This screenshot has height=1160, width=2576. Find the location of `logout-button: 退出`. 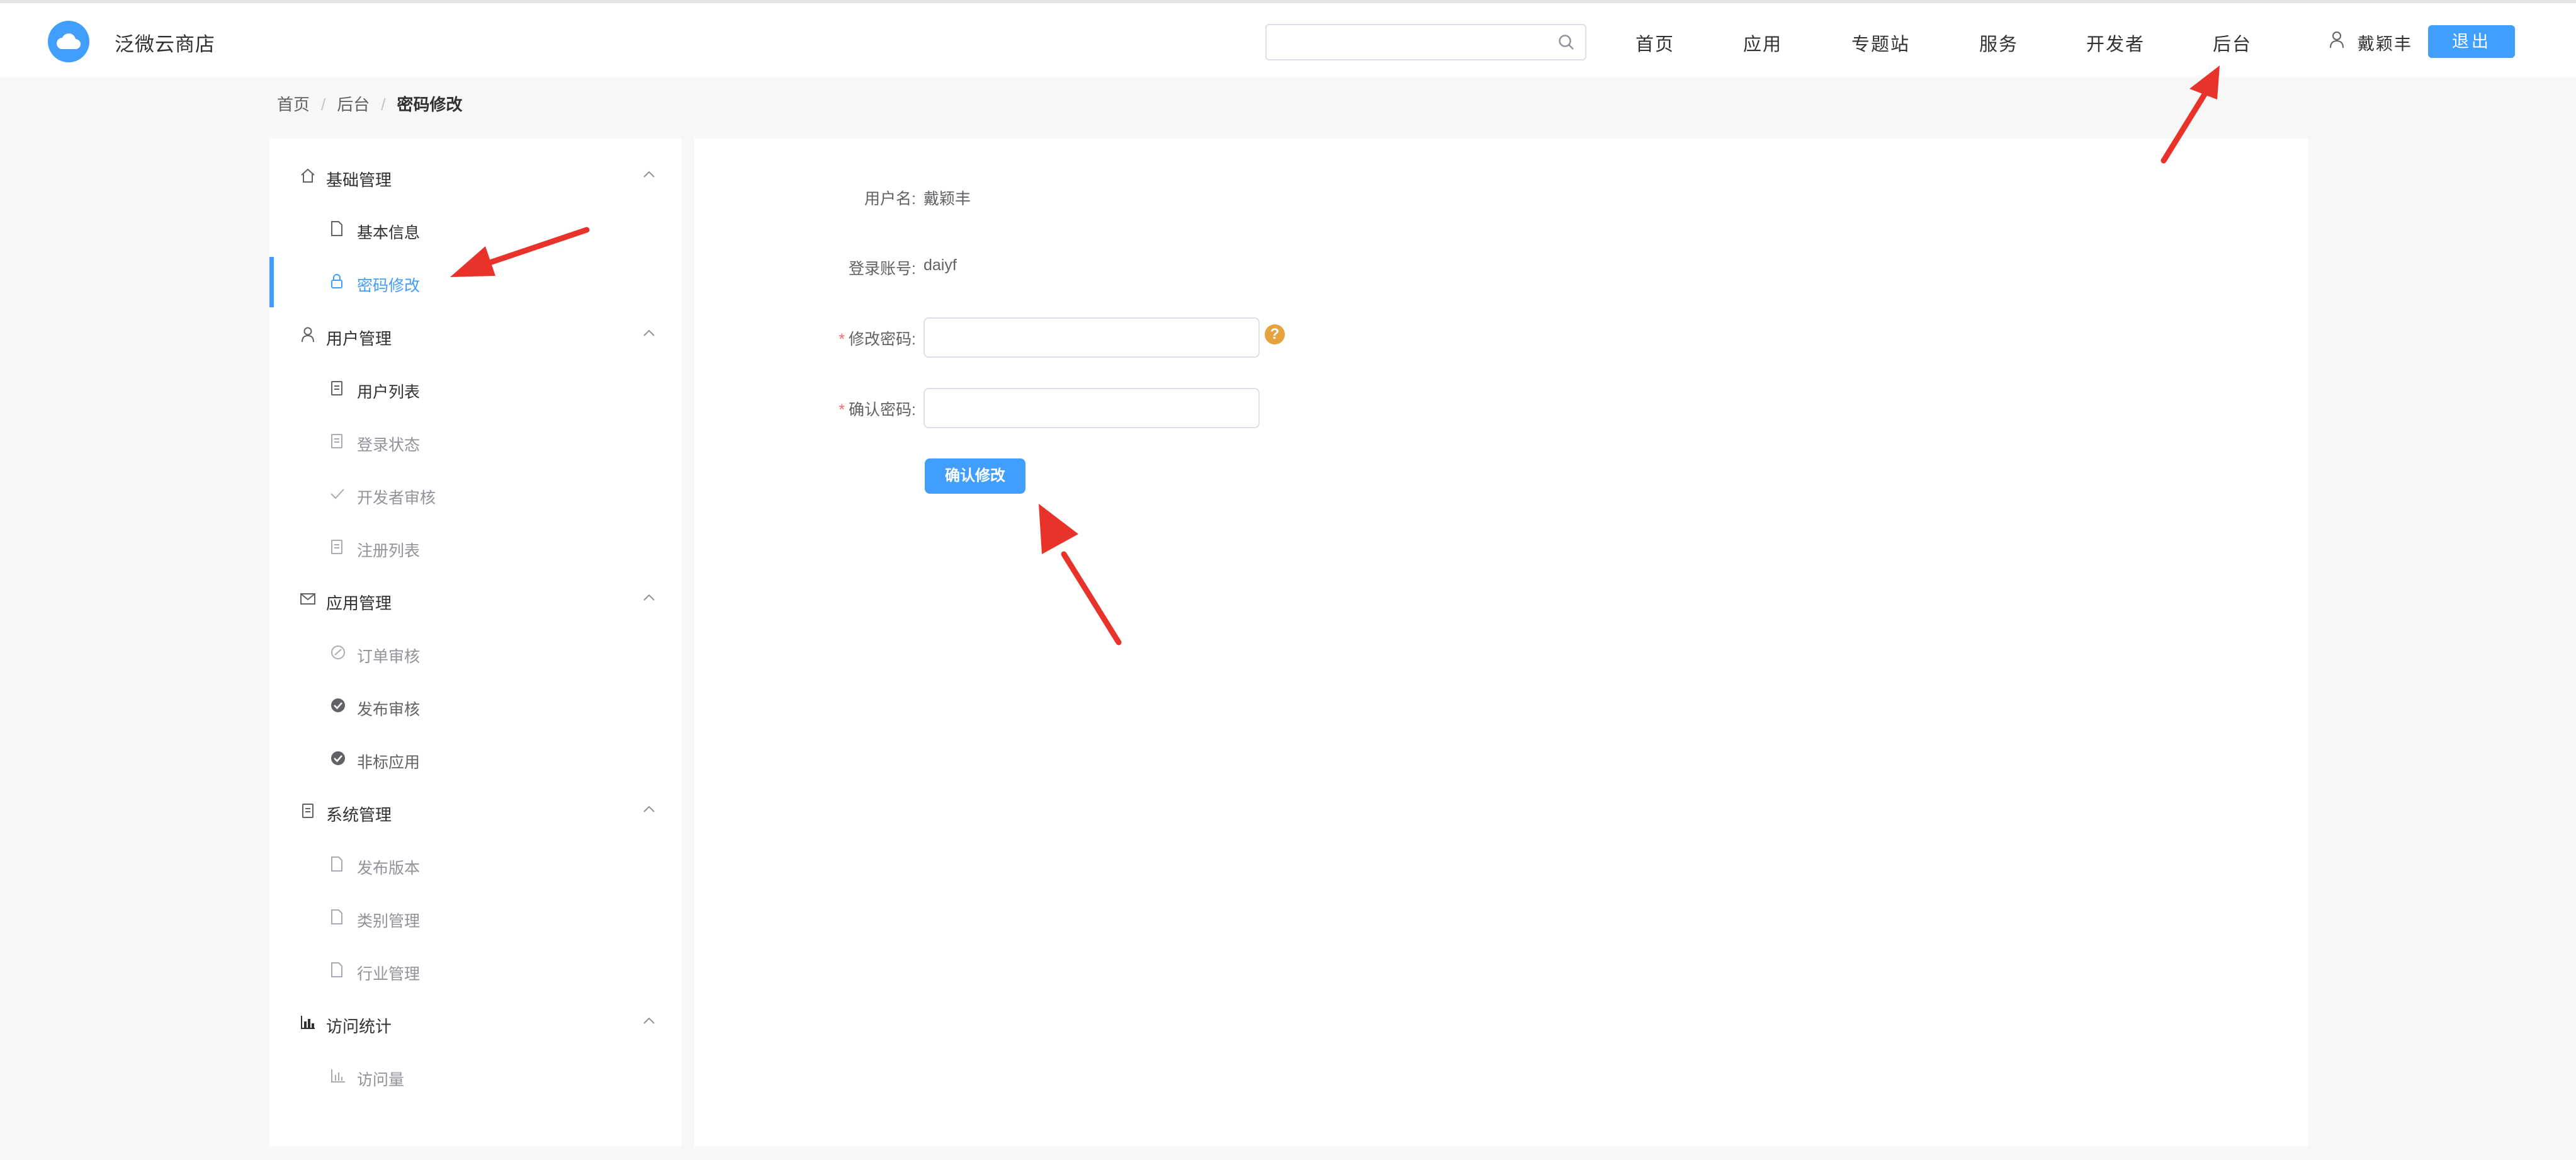

logout-button: 退出 is located at coordinates (2471, 41).